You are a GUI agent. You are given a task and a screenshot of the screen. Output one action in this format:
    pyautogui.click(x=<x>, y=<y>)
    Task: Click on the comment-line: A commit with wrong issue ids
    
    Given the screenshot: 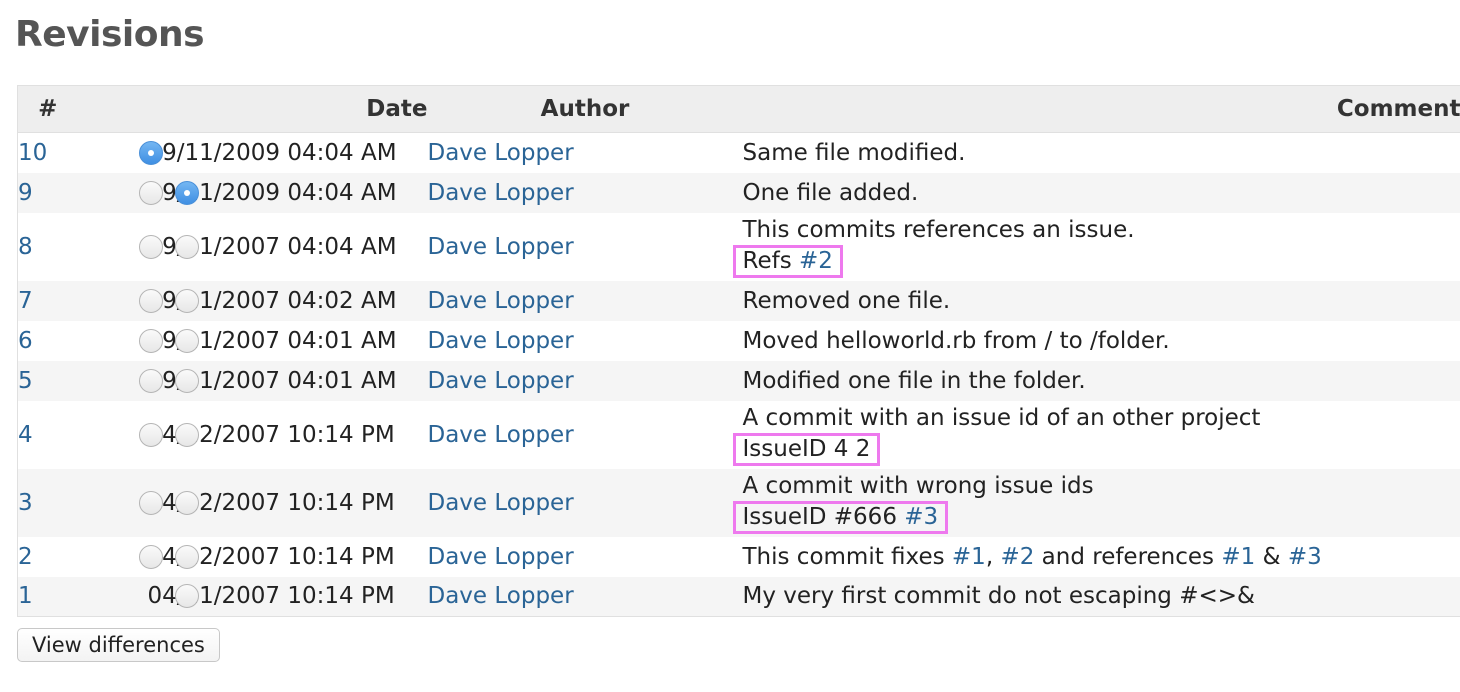 What is the action you would take?
    pyautogui.click(x=1101, y=486)
    